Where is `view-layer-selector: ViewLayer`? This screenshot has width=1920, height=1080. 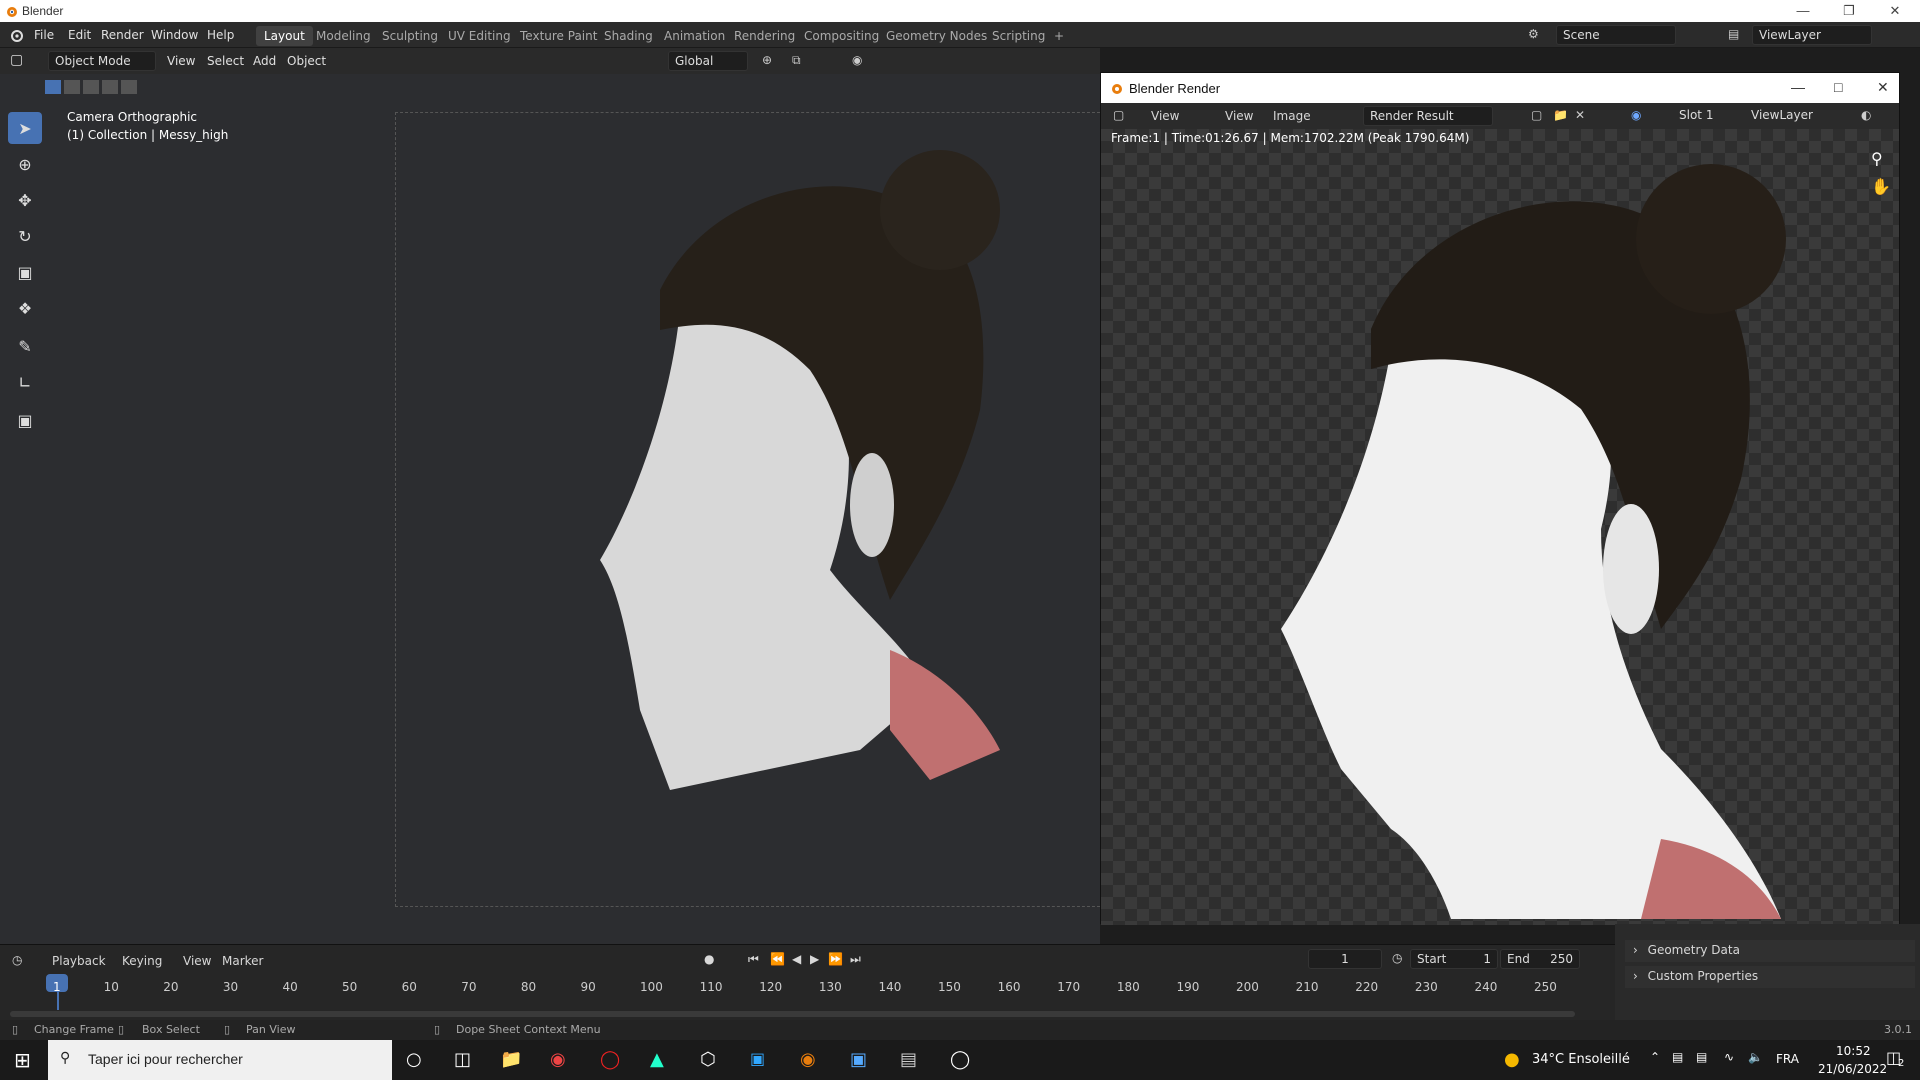
view-layer-selector: ViewLayer is located at coordinates (1812, 35).